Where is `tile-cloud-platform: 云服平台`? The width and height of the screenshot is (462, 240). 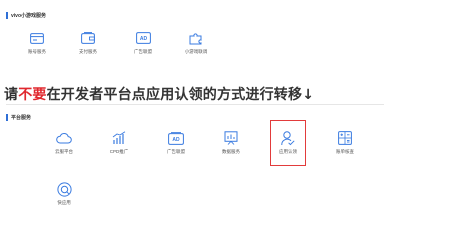
tile-cloud-platform: 云服平台 is located at coordinates (64, 142).